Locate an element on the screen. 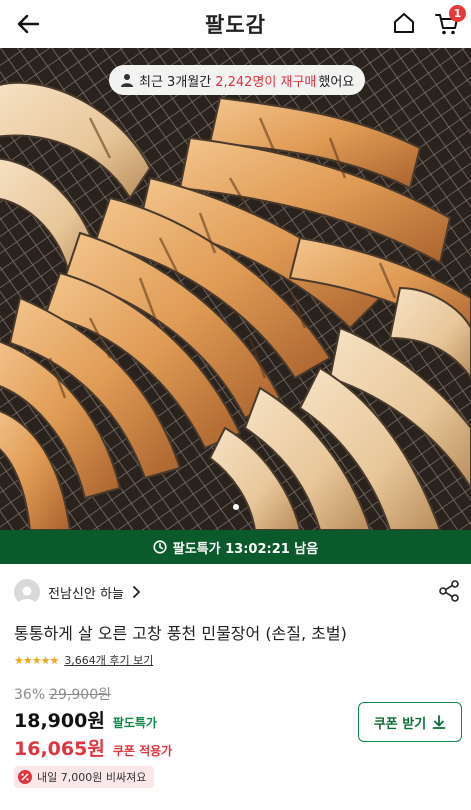  star-rating-icon: ★★★★★ is located at coordinates (36, 660).